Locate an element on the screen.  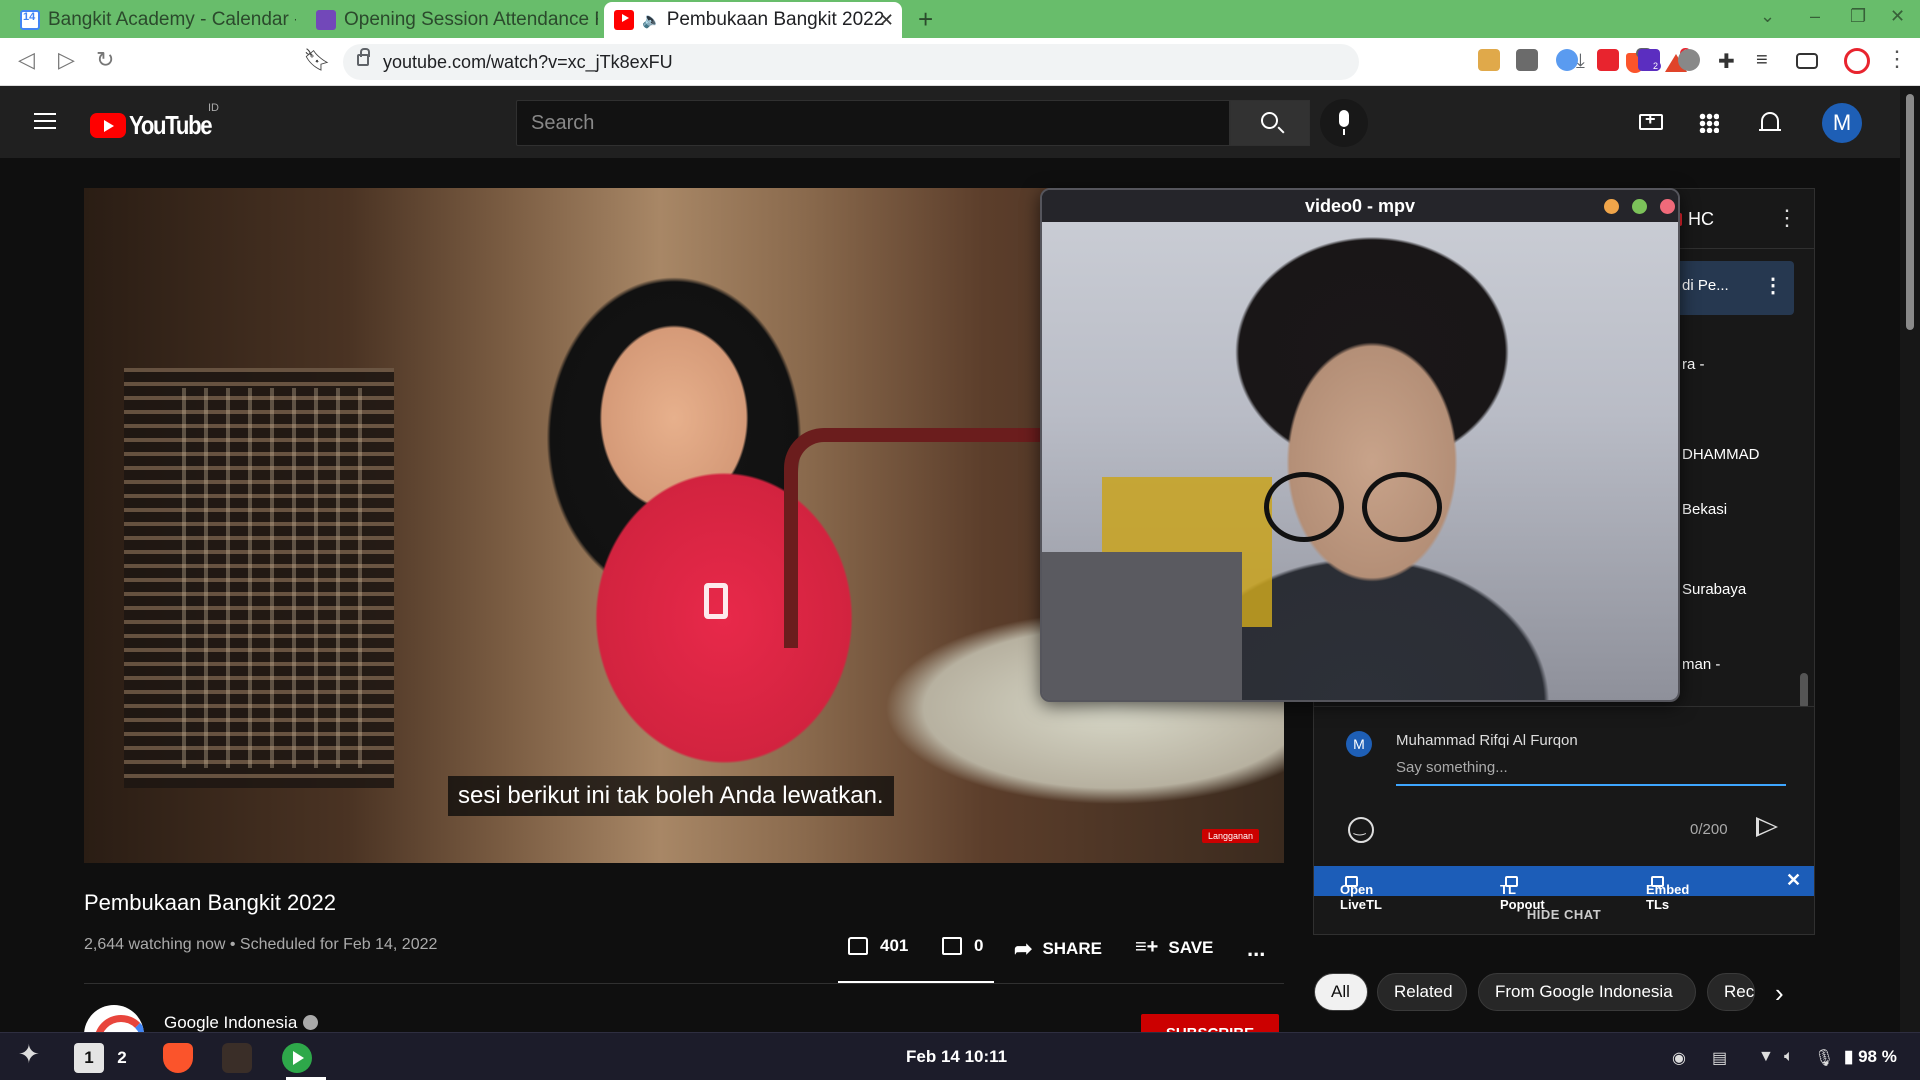
channel-name: Google Indonesia is located at coordinates (241, 1023).